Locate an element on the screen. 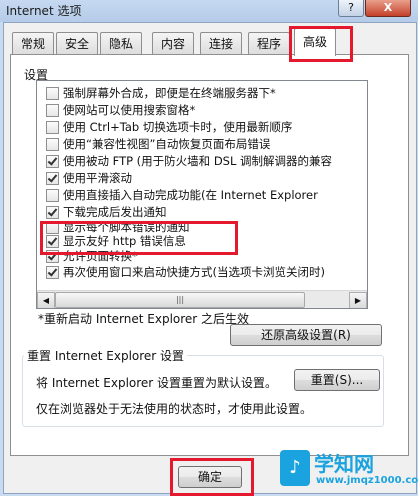 This screenshot has height=496, width=418. reset-group-title: 重置 Internet Explorer 设置 is located at coordinates (106, 355).